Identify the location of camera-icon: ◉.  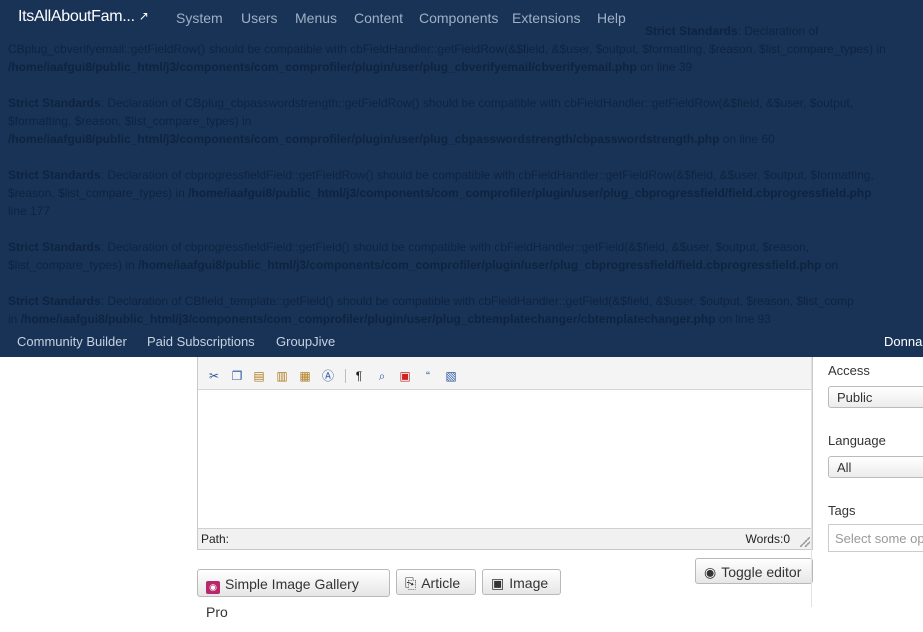
(213, 587).